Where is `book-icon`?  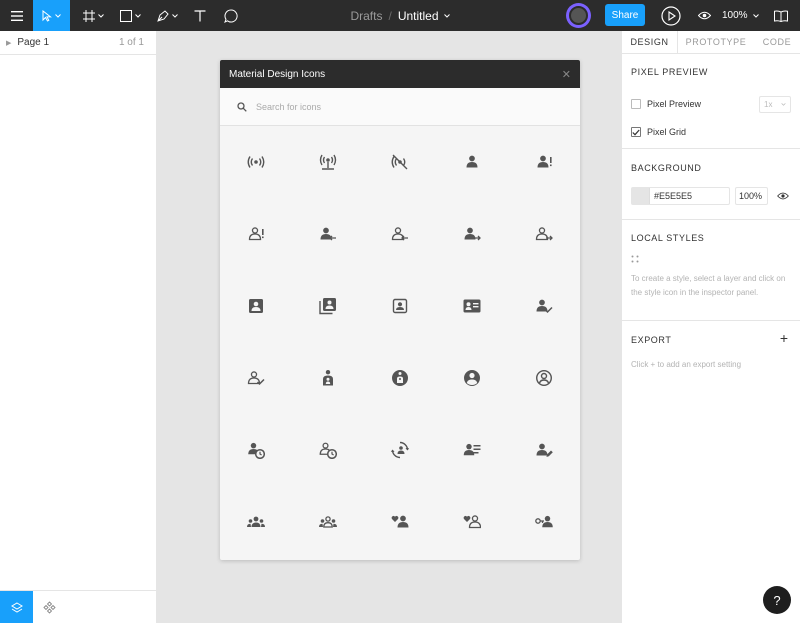 book-icon is located at coordinates (781, 15).